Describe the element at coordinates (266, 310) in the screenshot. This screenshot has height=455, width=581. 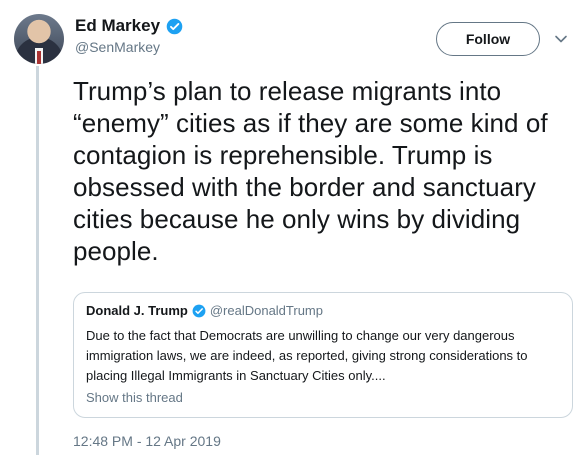
I see `quoted-author-handle: @realDonaldTrump` at that location.